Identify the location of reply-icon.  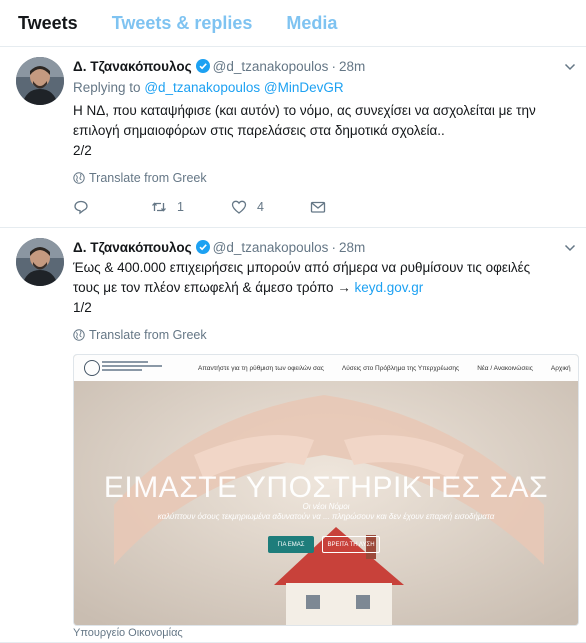
(81, 207).